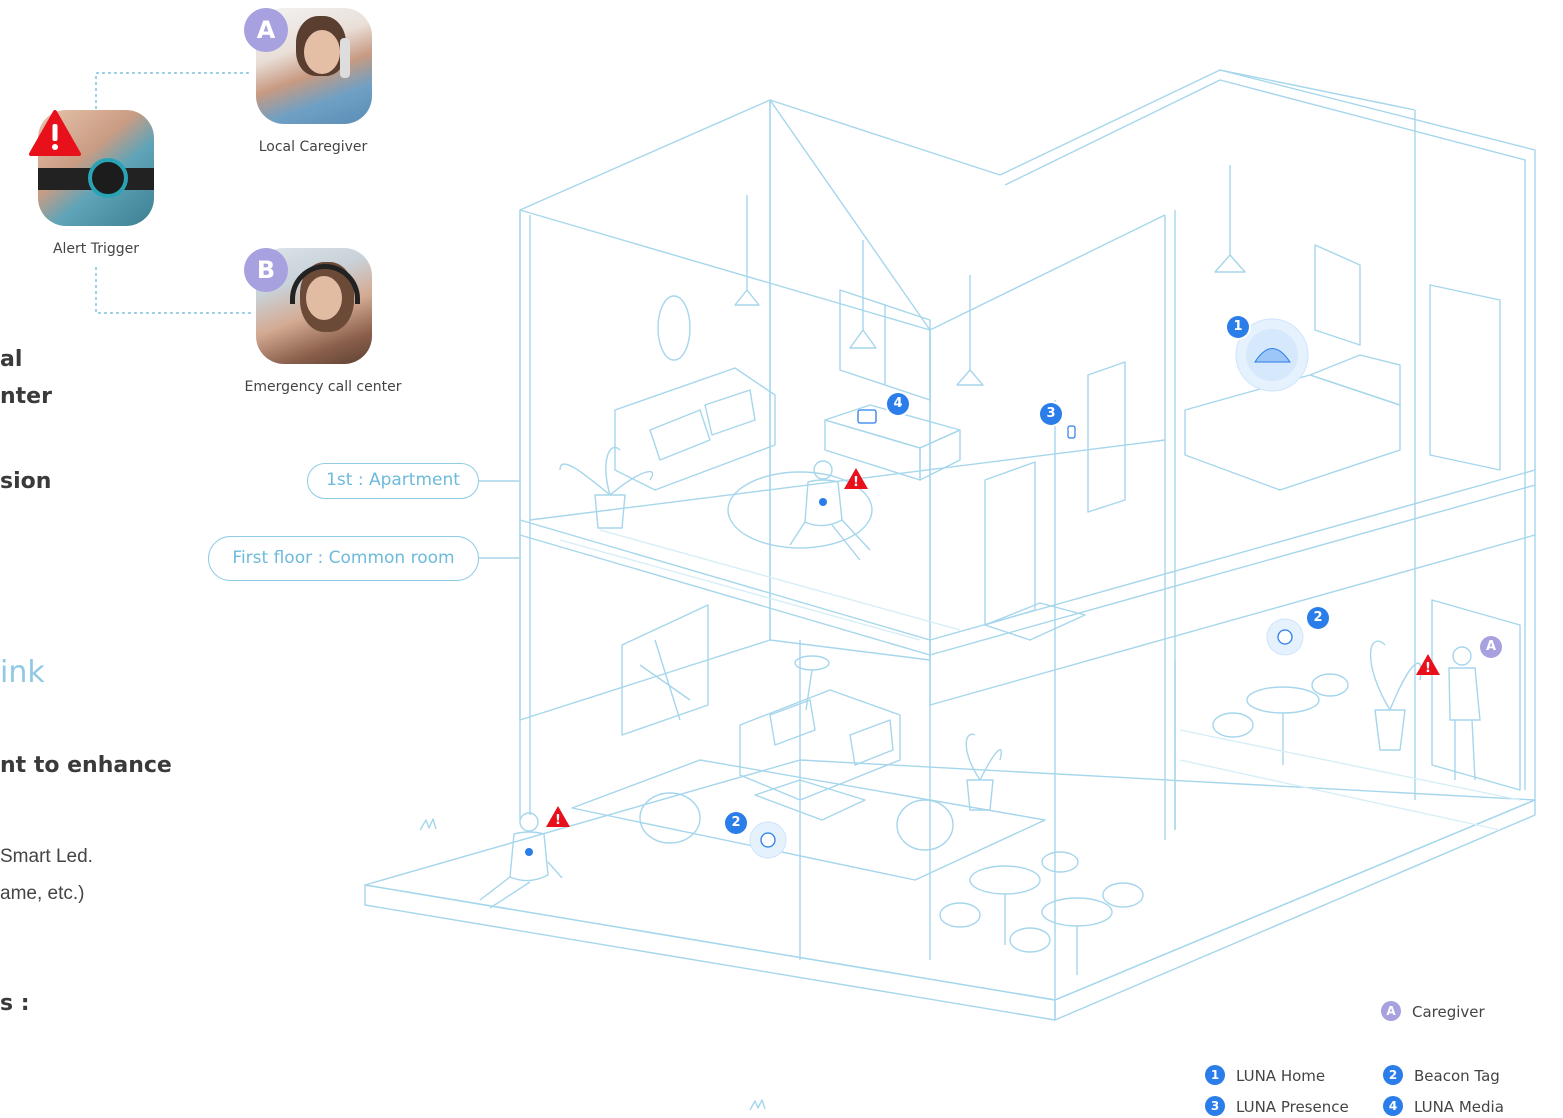 The height and width of the screenshot is (1118, 1563). I want to click on alert-trigger-label: Alert Trigger, so click(96, 249).